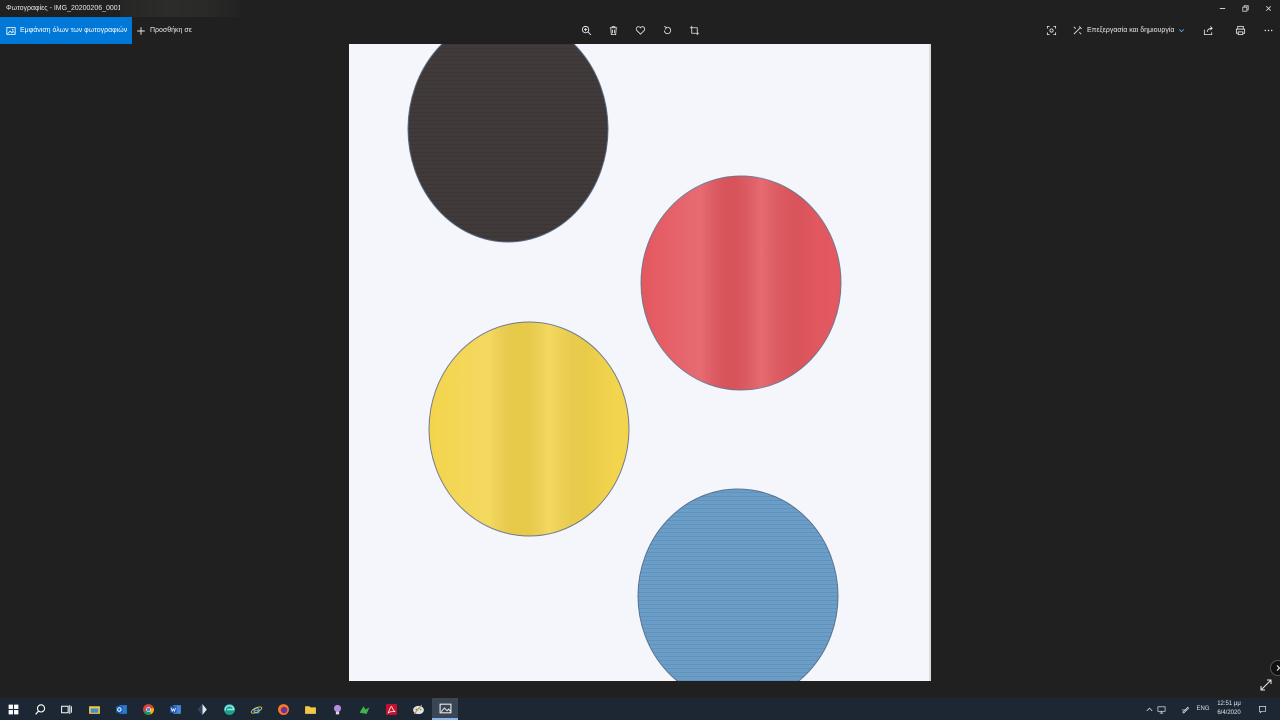 This screenshot has height=720, width=1280. I want to click on delete-button, so click(613, 30).